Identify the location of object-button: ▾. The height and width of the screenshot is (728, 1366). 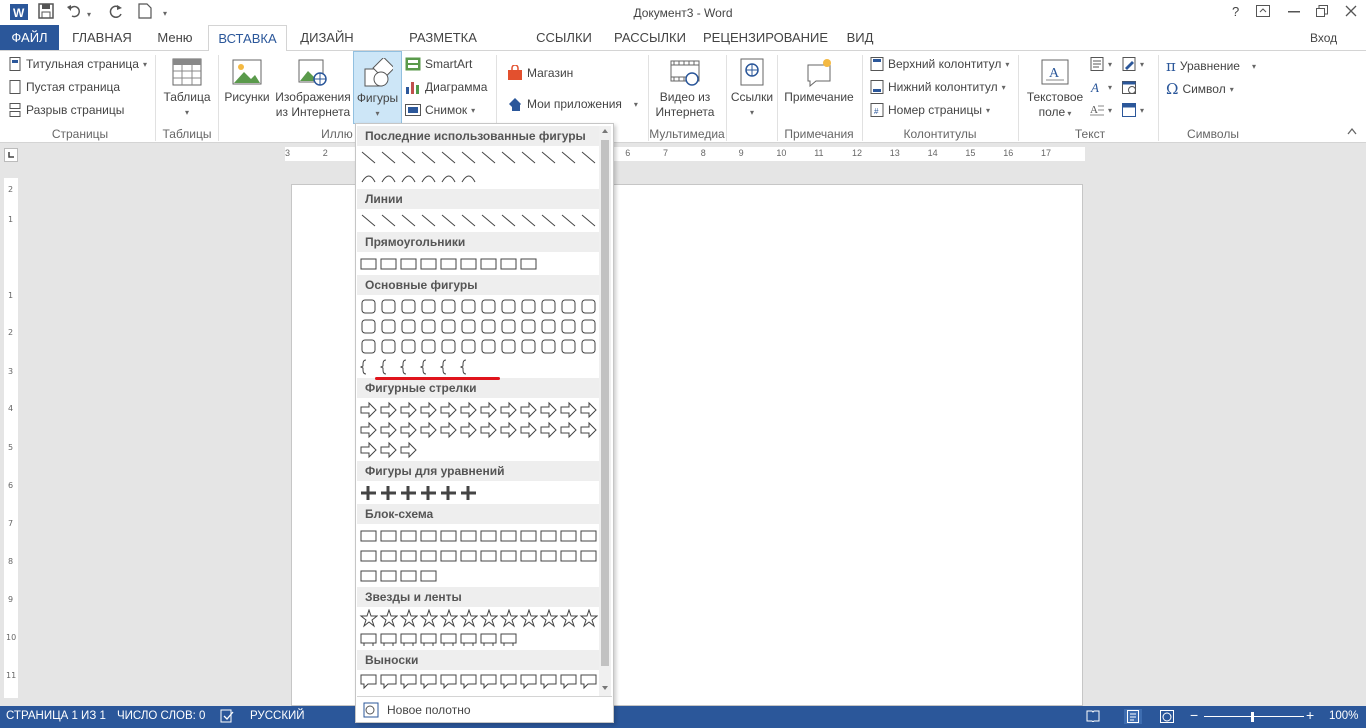
(1133, 110).